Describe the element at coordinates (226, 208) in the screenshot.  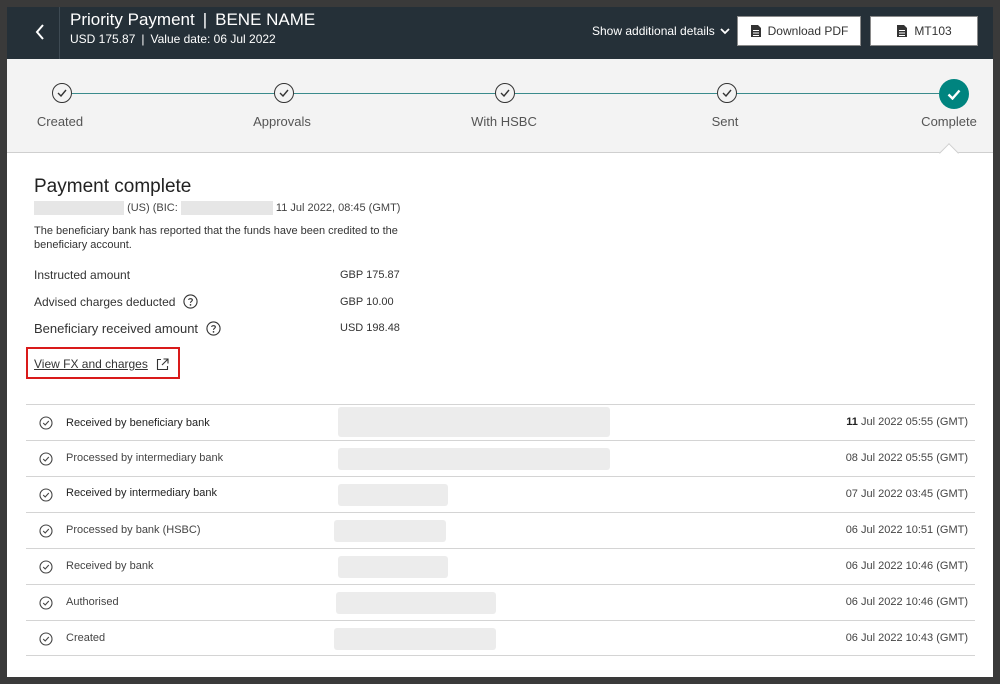
I see `redacted-bic` at that location.